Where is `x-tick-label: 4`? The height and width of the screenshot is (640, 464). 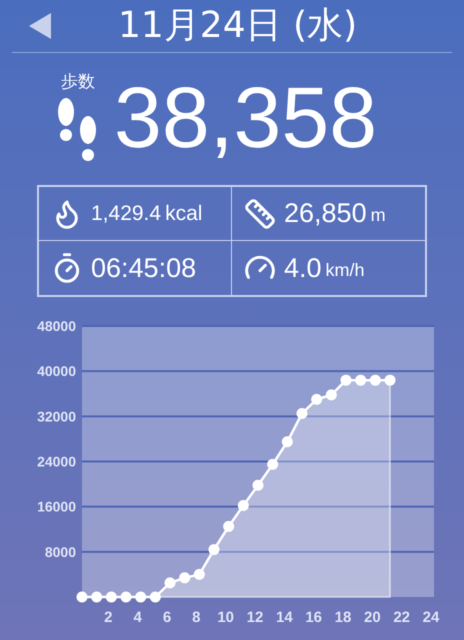 x-tick-label: 4 is located at coordinates (138, 617).